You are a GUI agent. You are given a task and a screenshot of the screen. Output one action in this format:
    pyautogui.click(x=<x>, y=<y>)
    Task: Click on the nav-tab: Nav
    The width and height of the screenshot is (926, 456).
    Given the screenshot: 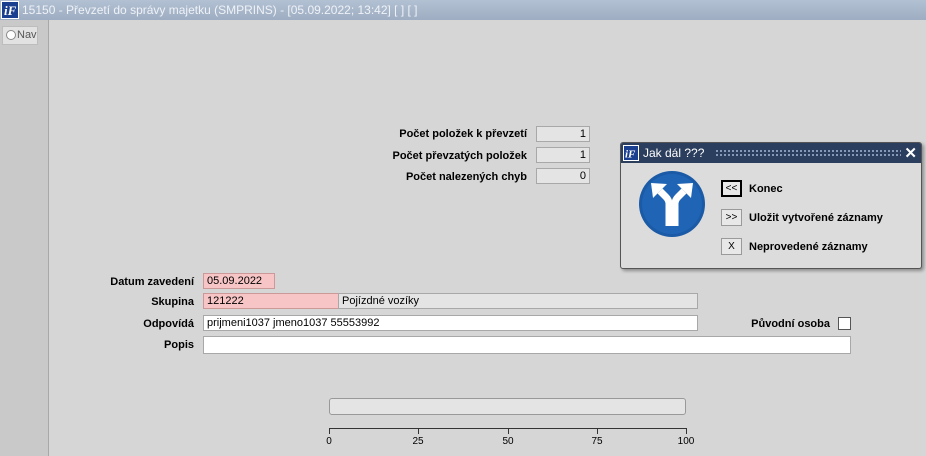 What is the action you would take?
    pyautogui.click(x=20, y=35)
    